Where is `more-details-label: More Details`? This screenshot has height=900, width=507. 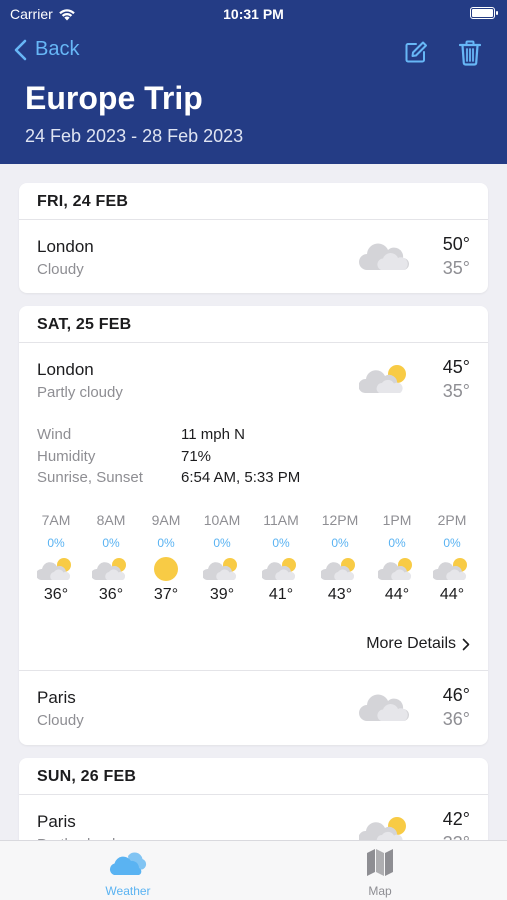
more-details-label: More Details is located at coordinates (411, 643).